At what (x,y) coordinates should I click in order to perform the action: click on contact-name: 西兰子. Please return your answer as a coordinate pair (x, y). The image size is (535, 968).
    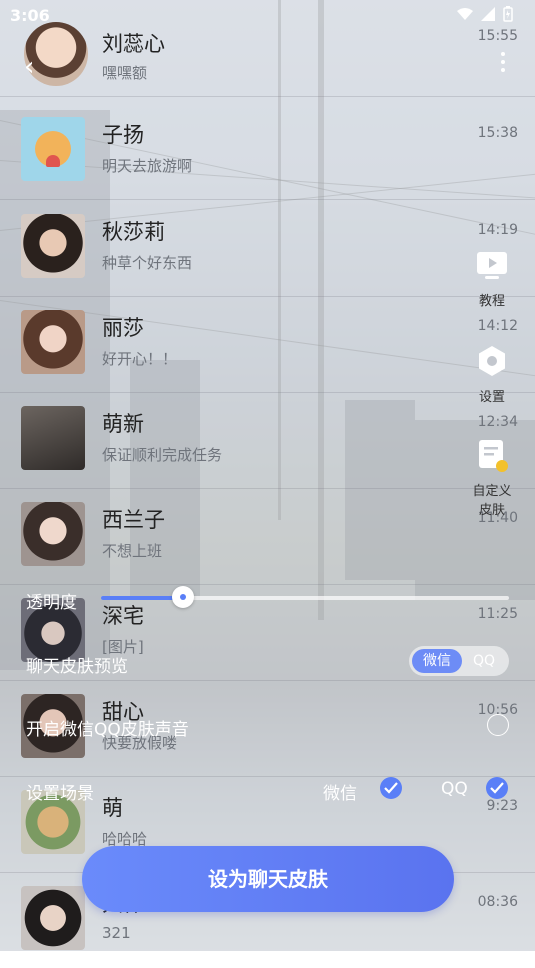
    Looking at the image, I should click on (133, 520).